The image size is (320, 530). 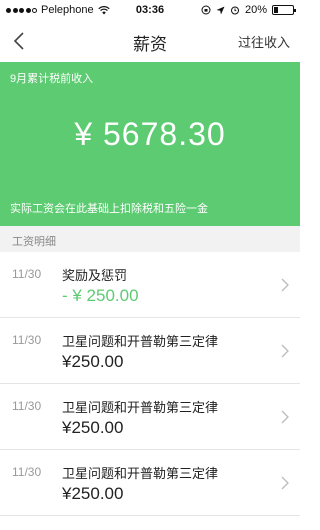 I want to click on income-summary-label: 9月累计税前收入, so click(x=52, y=79).